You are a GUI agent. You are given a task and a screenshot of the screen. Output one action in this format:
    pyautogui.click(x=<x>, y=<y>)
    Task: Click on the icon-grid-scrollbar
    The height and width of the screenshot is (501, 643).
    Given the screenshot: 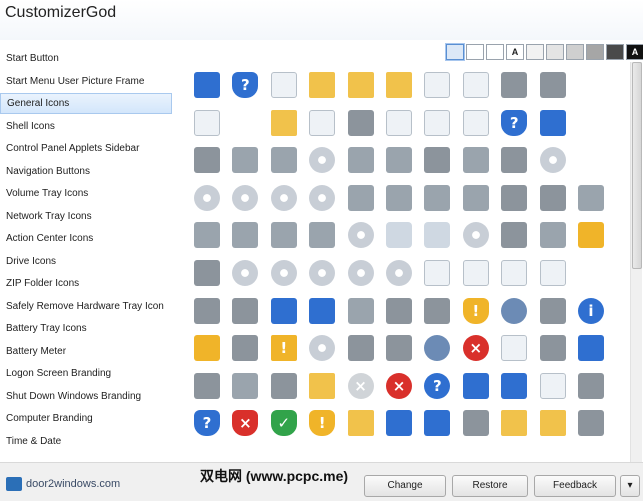 What is the action you would take?
    pyautogui.click(x=636, y=262)
    